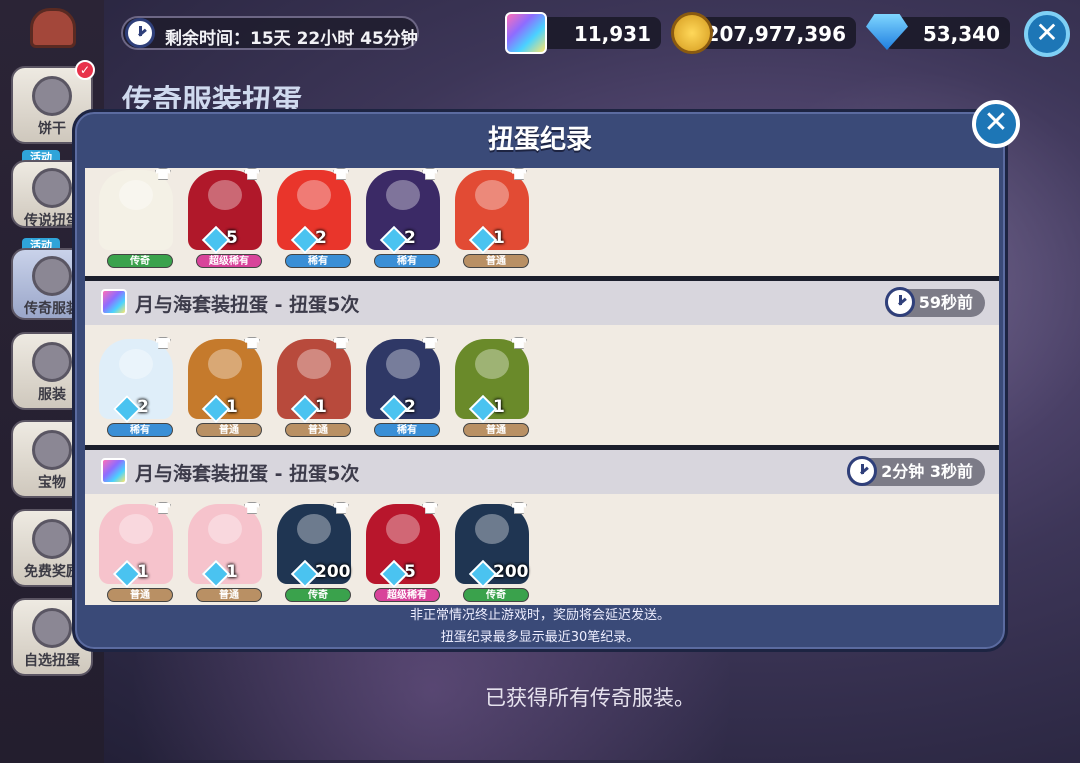  I want to click on kingdom-home-icon, so click(53, 28).